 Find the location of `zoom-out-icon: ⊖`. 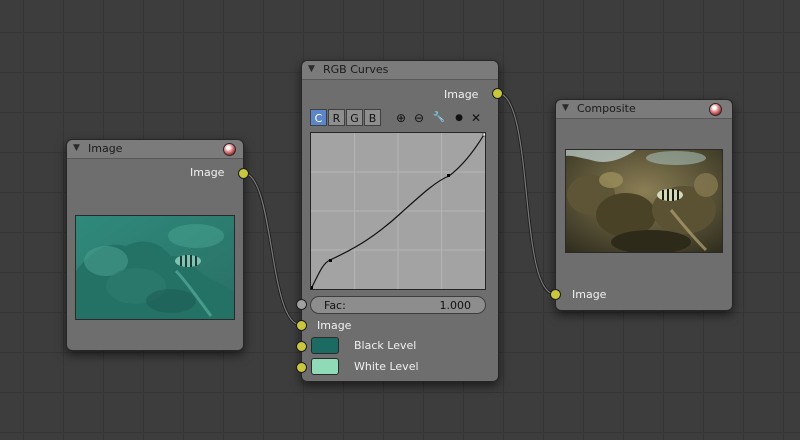

zoom-out-icon: ⊖ is located at coordinates (419, 118).